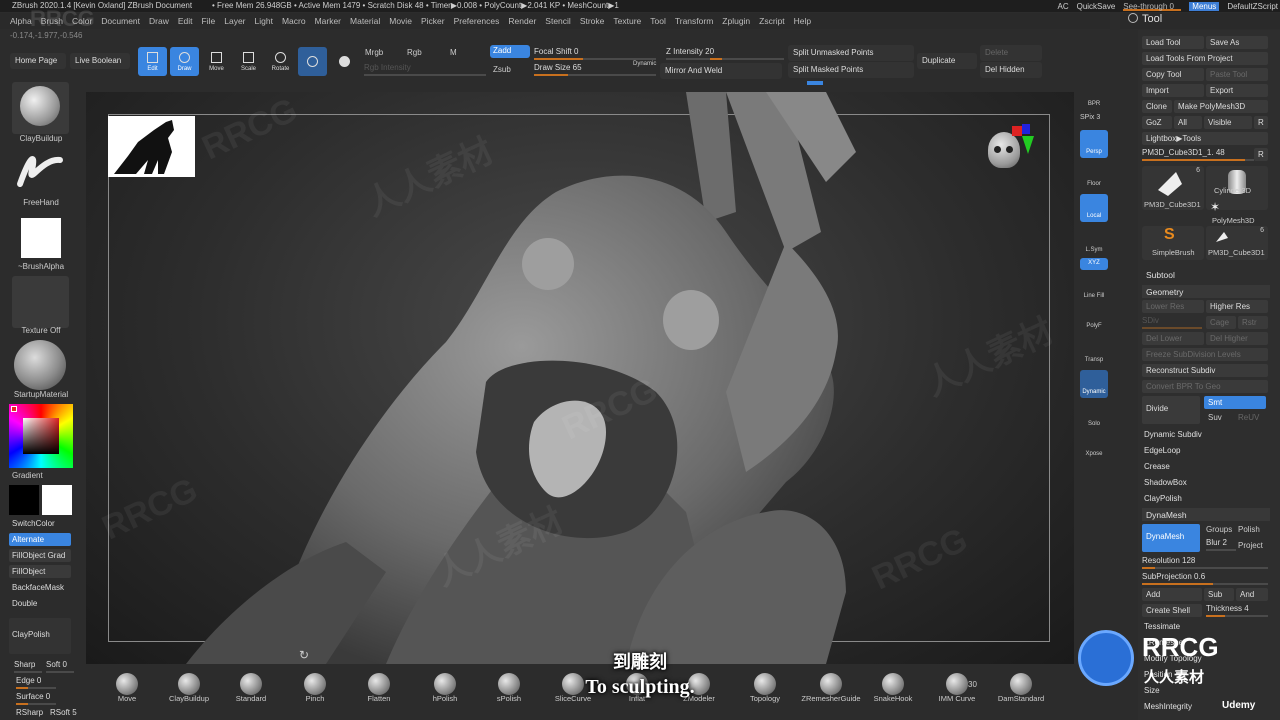 This screenshot has height=720, width=1280. What do you see at coordinates (1237, 610) in the screenshot?
I see `thickness-slider: Thickness 4` at bounding box center [1237, 610].